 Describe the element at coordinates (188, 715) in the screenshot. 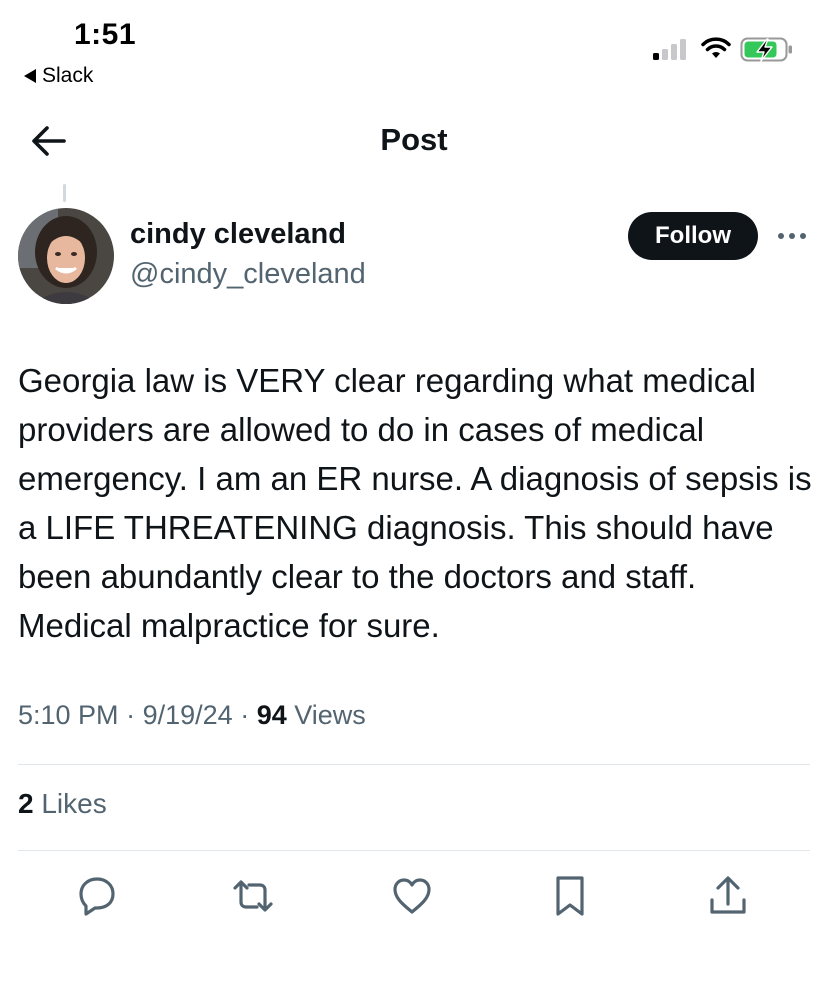

I see `post-date: 9/19/24` at that location.